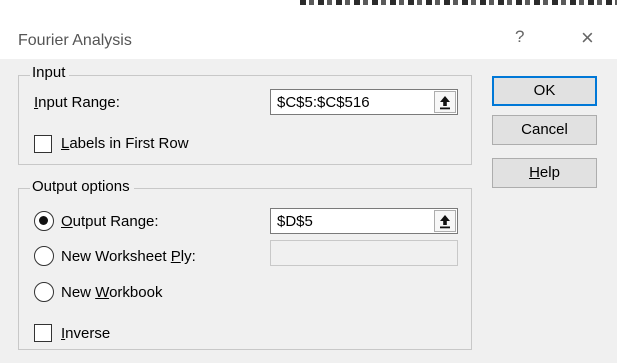 The height and width of the screenshot is (363, 617). I want to click on output-range-value: $D$5, so click(295, 221).